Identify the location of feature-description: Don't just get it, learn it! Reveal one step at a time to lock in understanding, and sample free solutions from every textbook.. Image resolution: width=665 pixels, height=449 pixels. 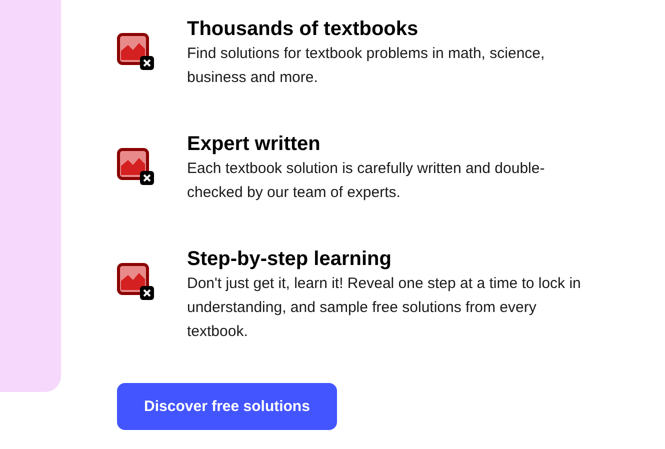
(384, 308).